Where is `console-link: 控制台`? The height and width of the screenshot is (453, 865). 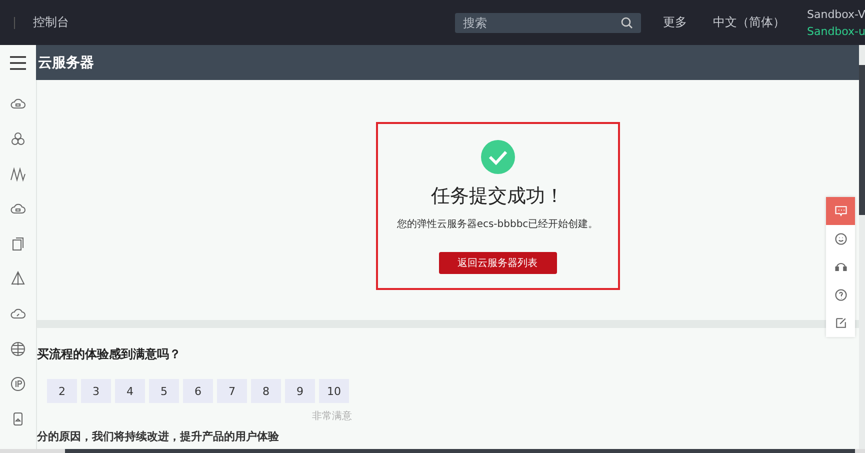 console-link: 控制台 is located at coordinates (51, 22).